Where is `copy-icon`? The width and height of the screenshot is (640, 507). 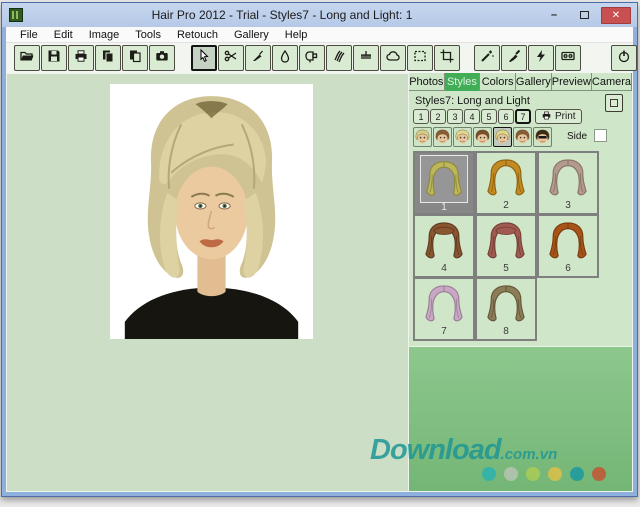 copy-icon is located at coordinates (108, 58).